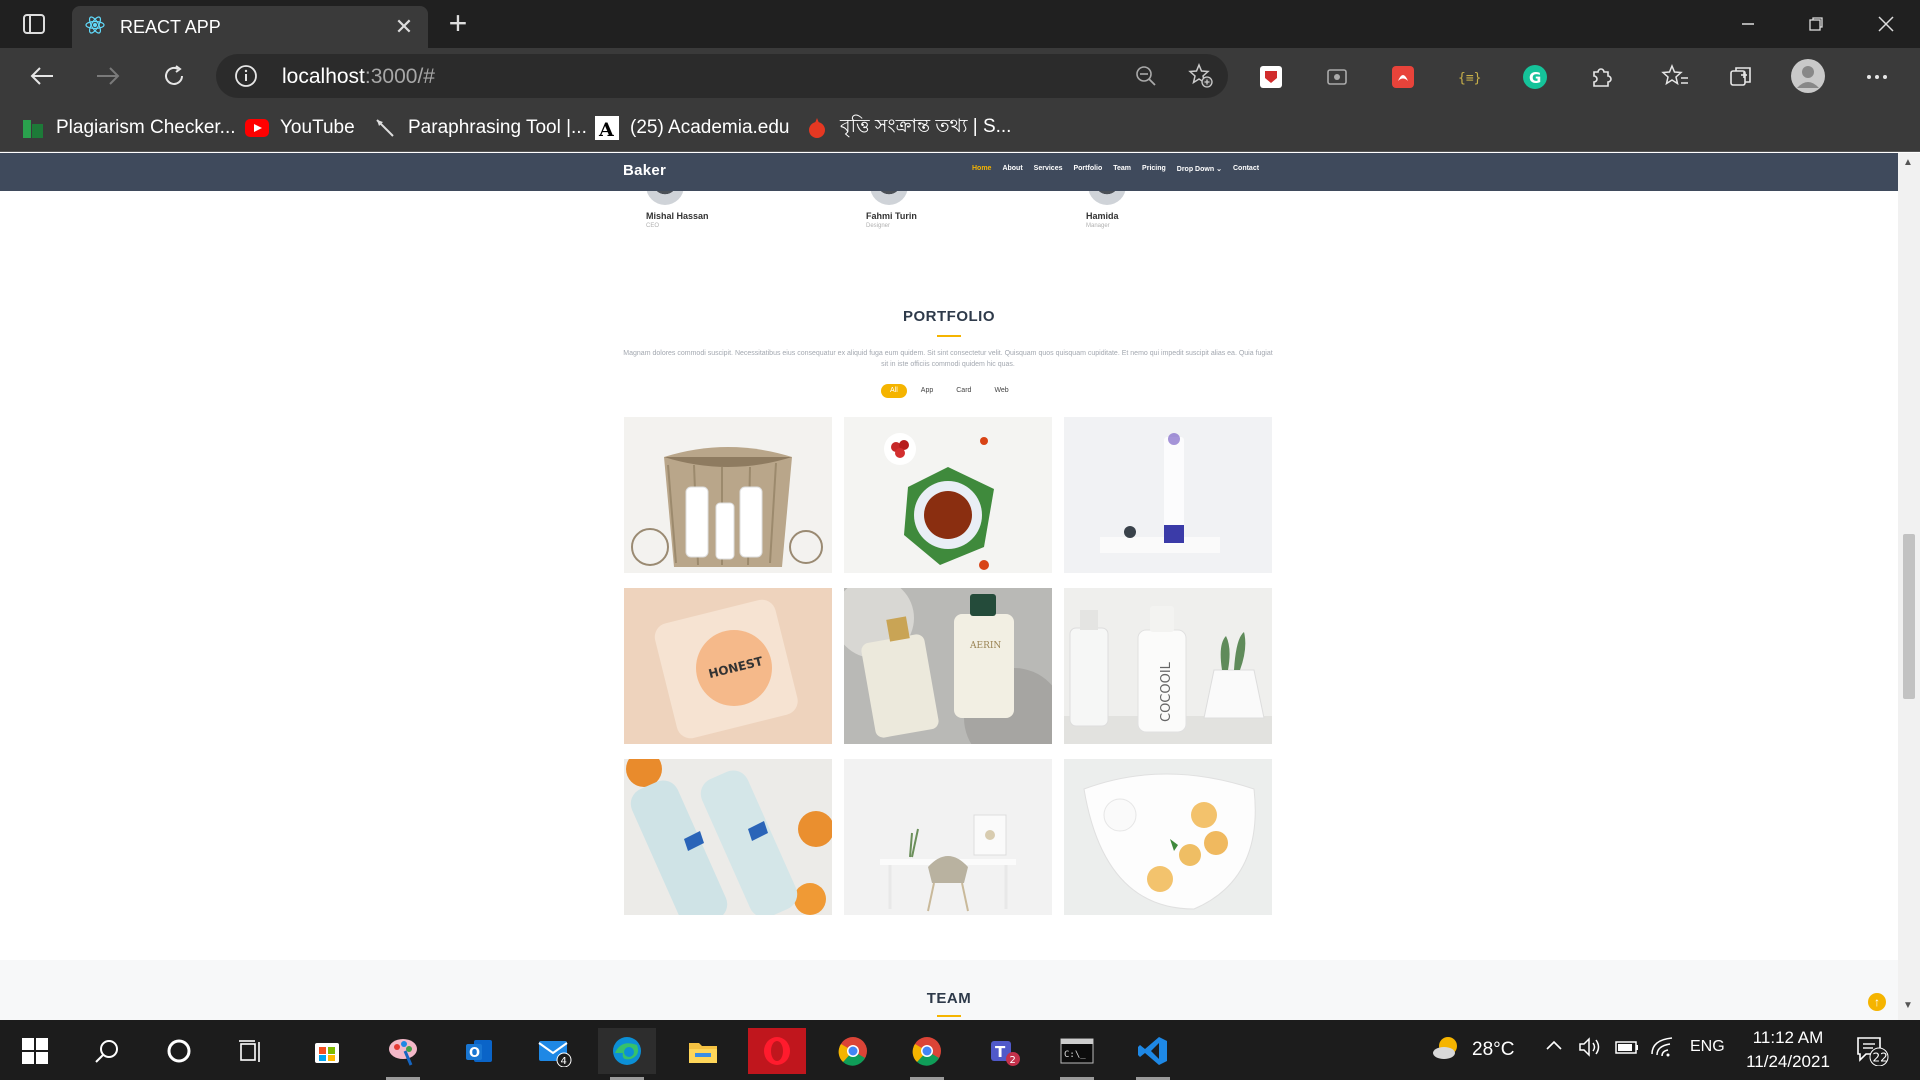 This screenshot has width=1920, height=1080. What do you see at coordinates (1675, 77) in the screenshot?
I see `favorites-icon` at bounding box center [1675, 77].